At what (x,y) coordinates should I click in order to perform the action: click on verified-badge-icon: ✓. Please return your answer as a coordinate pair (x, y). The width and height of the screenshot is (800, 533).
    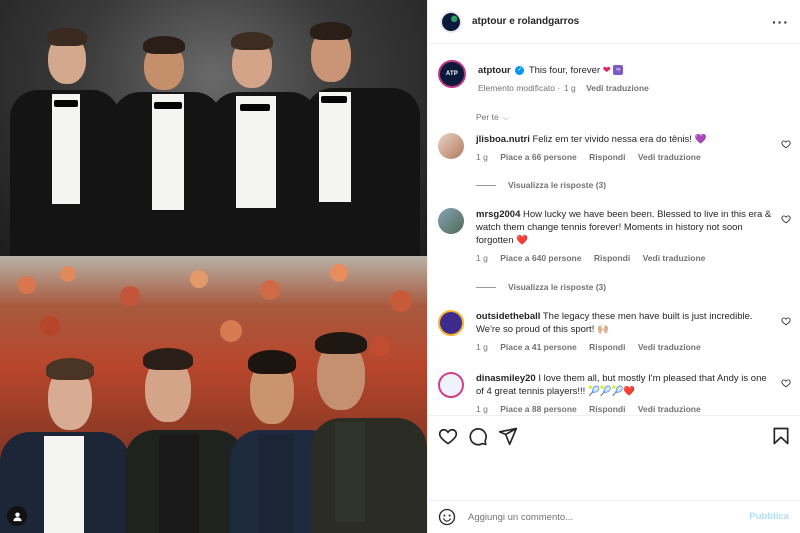
    Looking at the image, I should click on (520, 70).